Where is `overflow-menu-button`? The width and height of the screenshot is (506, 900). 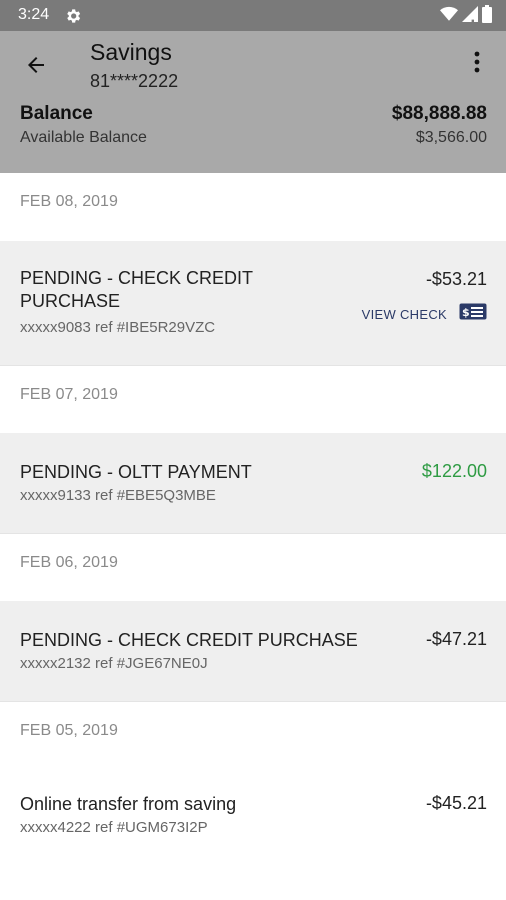
overflow-menu-button is located at coordinates (477, 64).